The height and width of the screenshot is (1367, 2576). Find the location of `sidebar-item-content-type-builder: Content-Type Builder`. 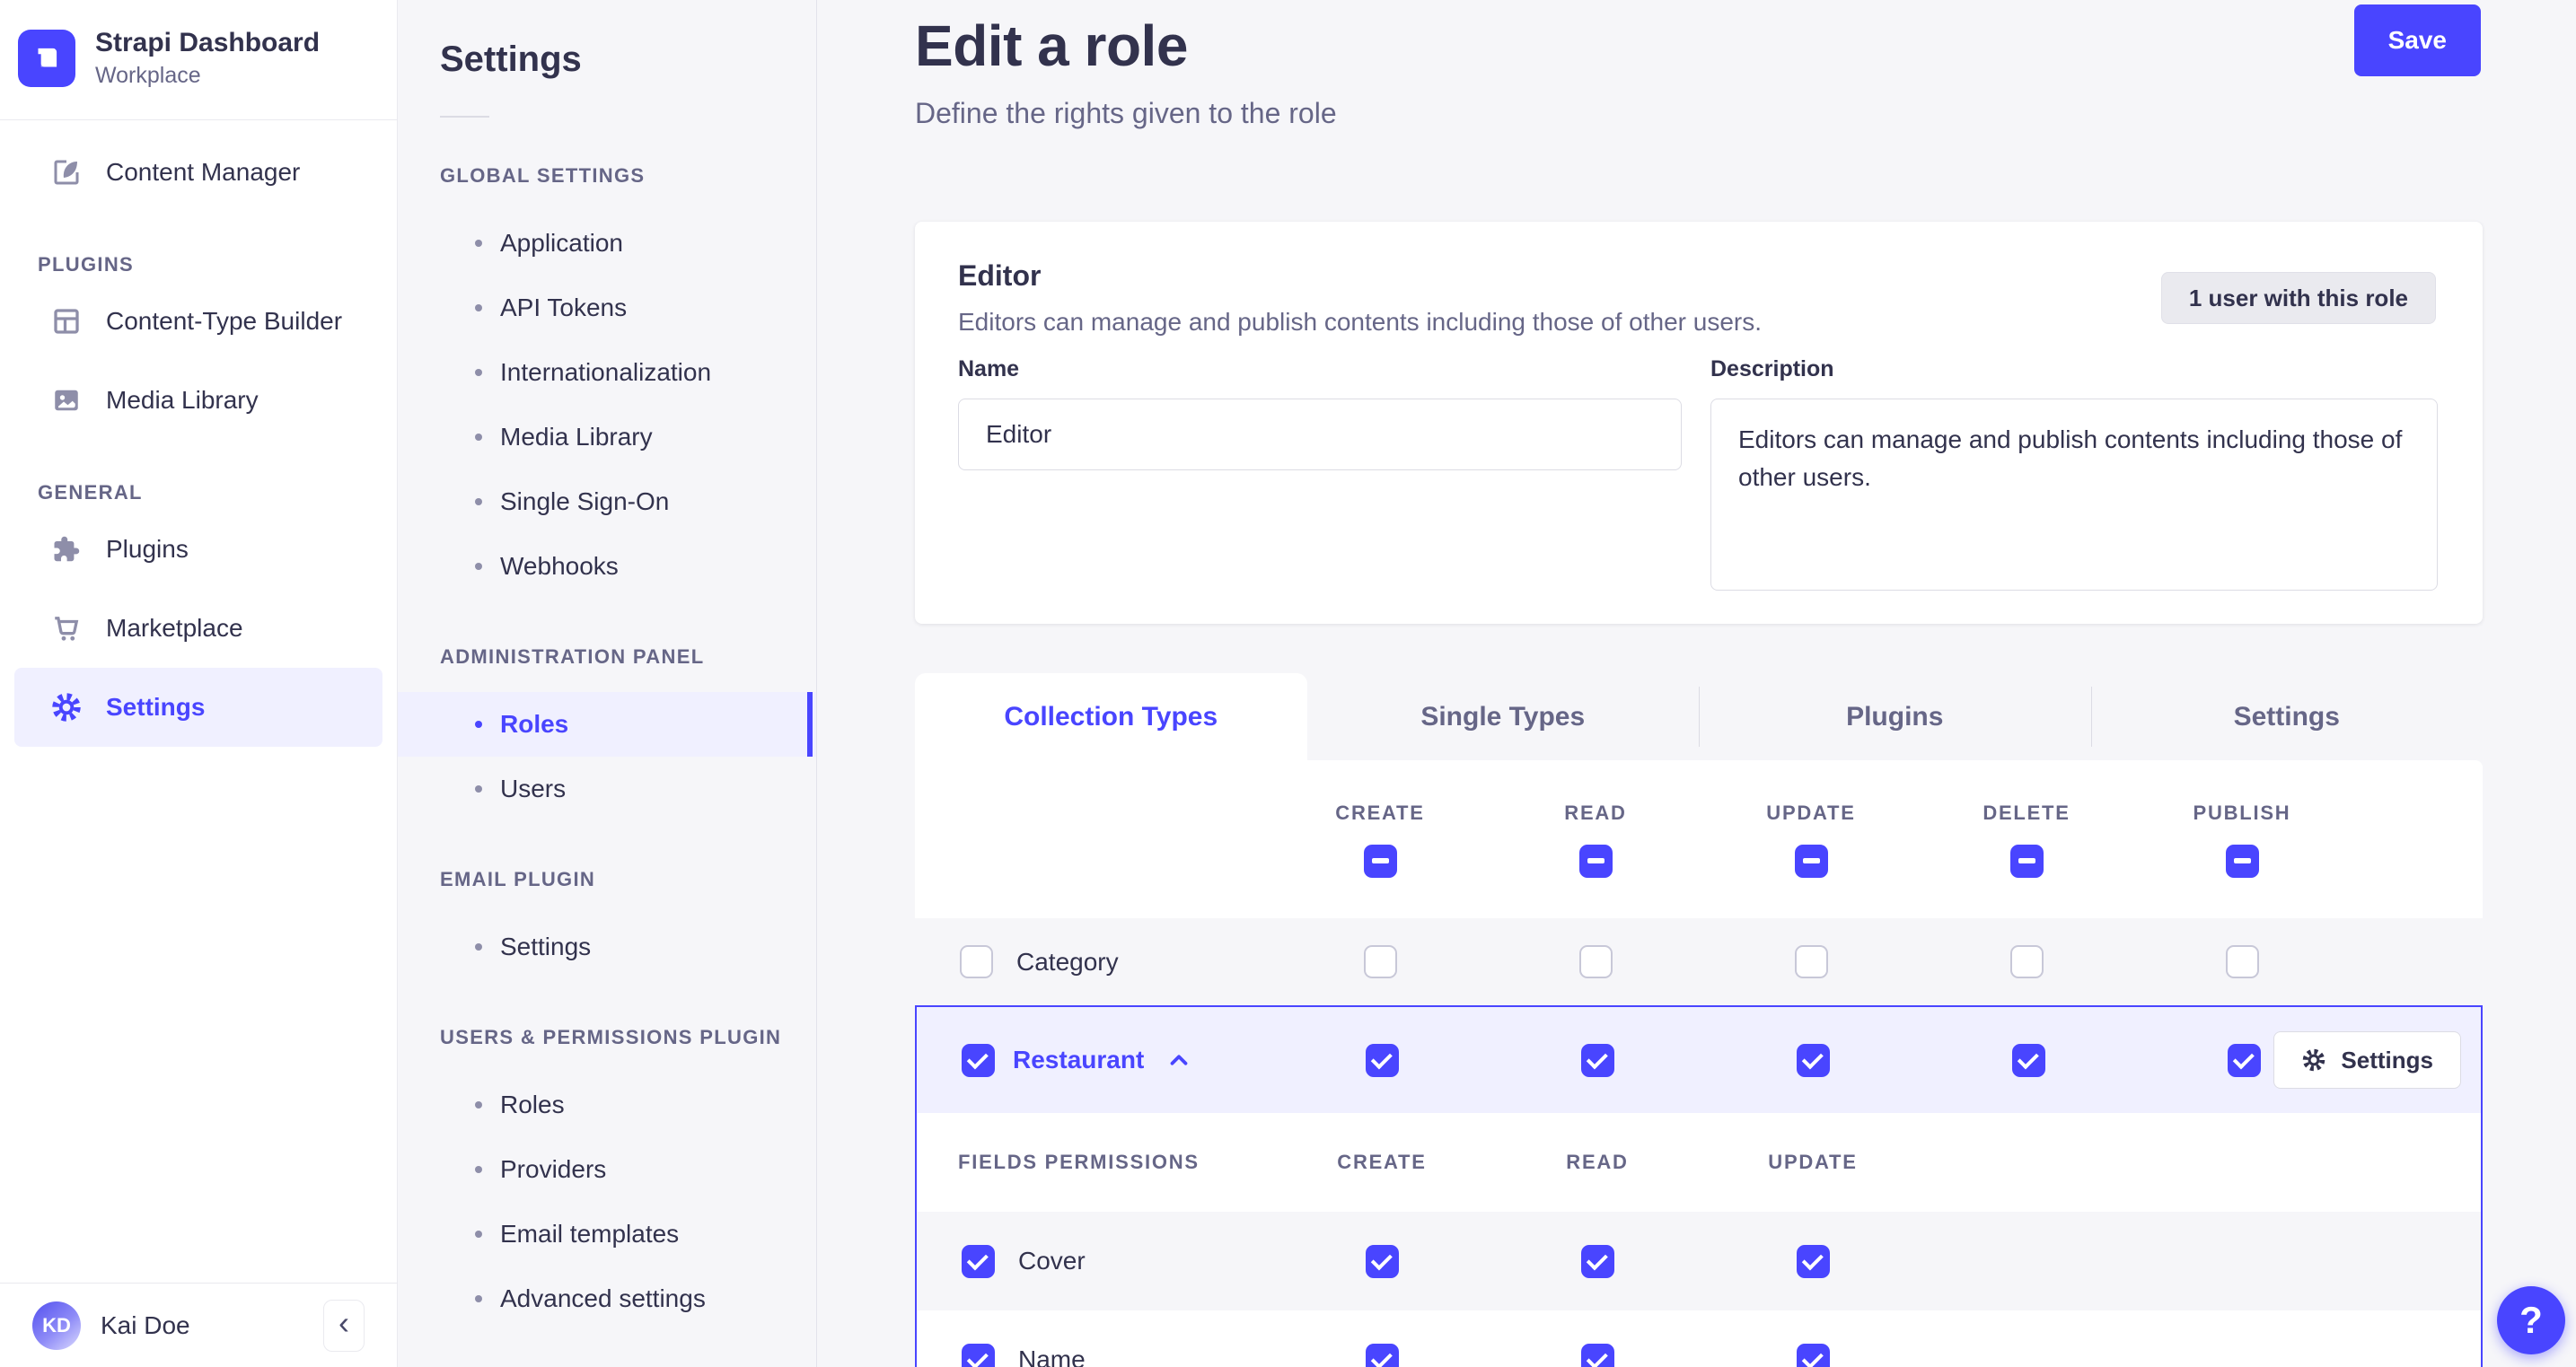

sidebar-item-content-type-builder: Content-Type Builder is located at coordinates (198, 321).